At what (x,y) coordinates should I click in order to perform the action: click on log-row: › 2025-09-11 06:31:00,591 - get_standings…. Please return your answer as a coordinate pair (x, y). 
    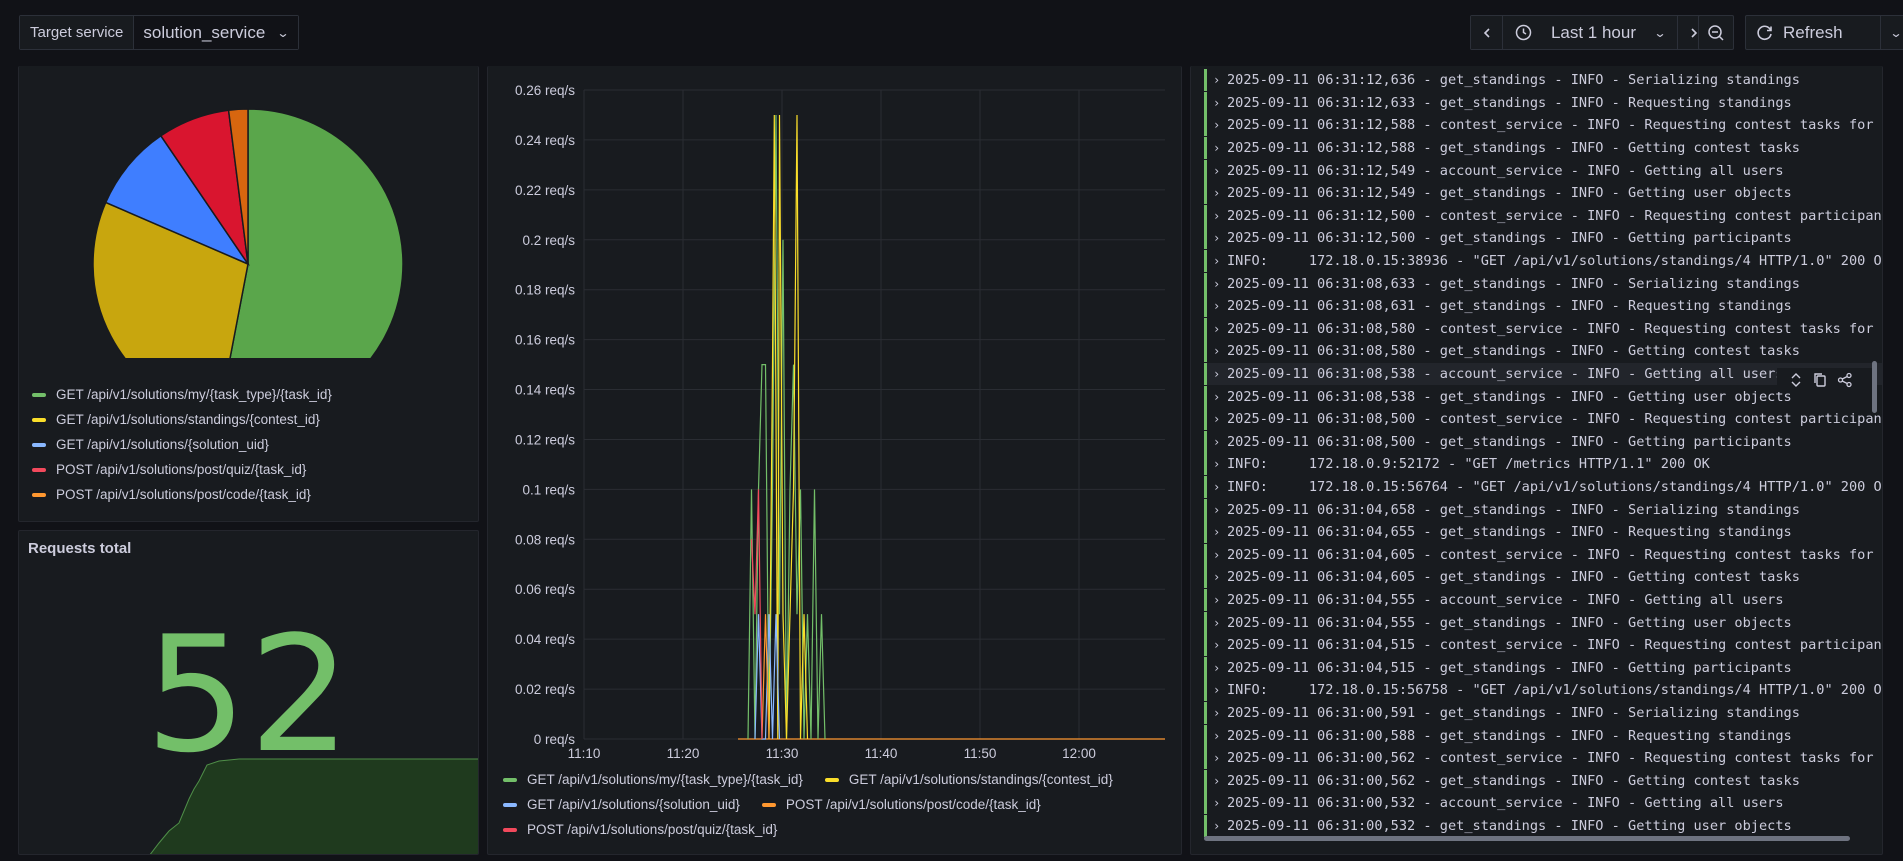
    Looking at the image, I should click on (1543, 713).